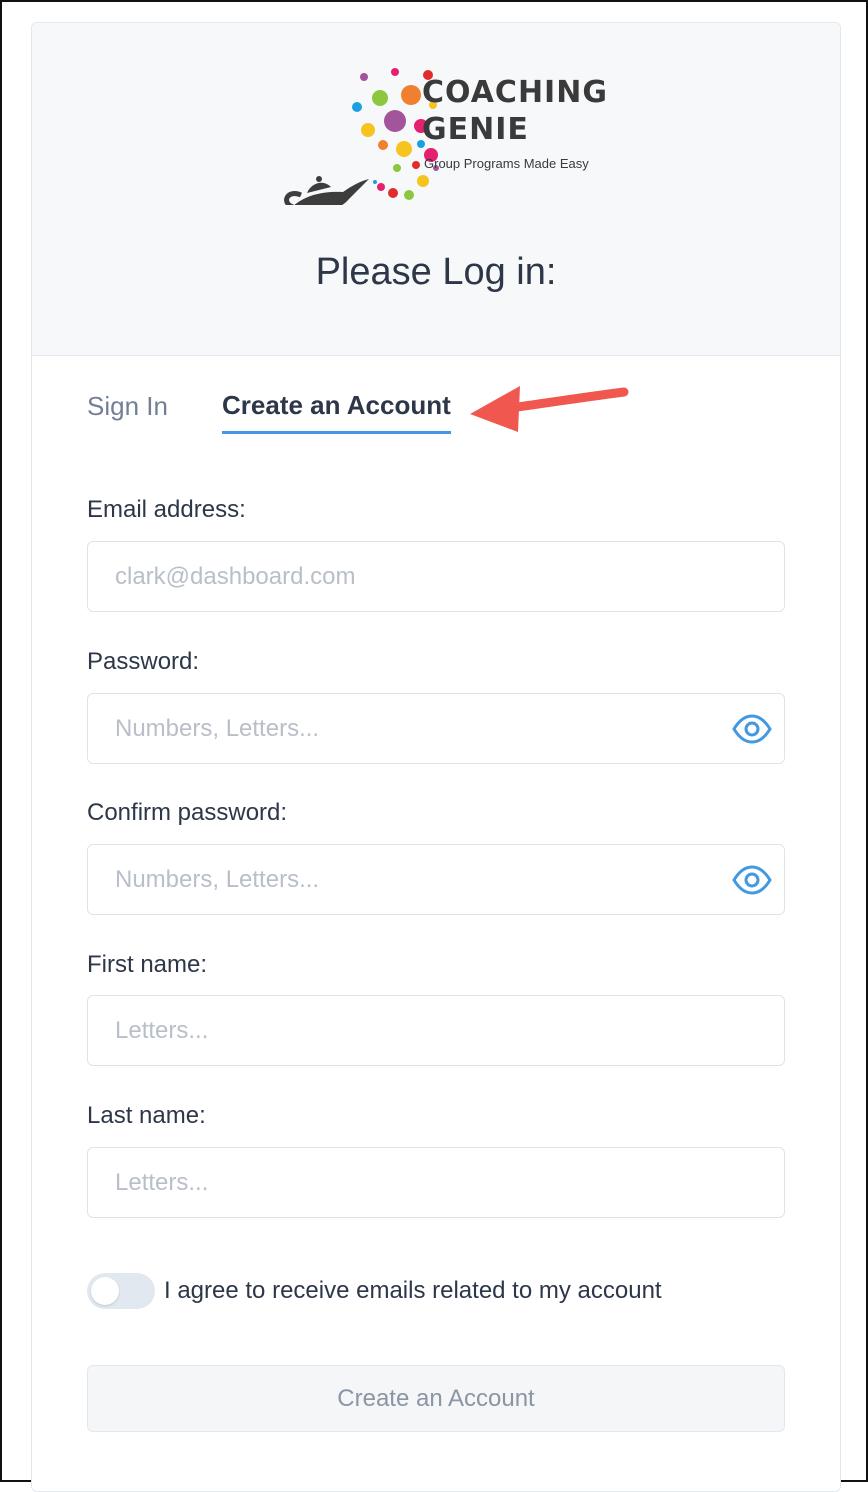 This screenshot has height=1492, width=868. Describe the element at coordinates (121, 1291) in the screenshot. I see `email-consent-toggle` at that location.